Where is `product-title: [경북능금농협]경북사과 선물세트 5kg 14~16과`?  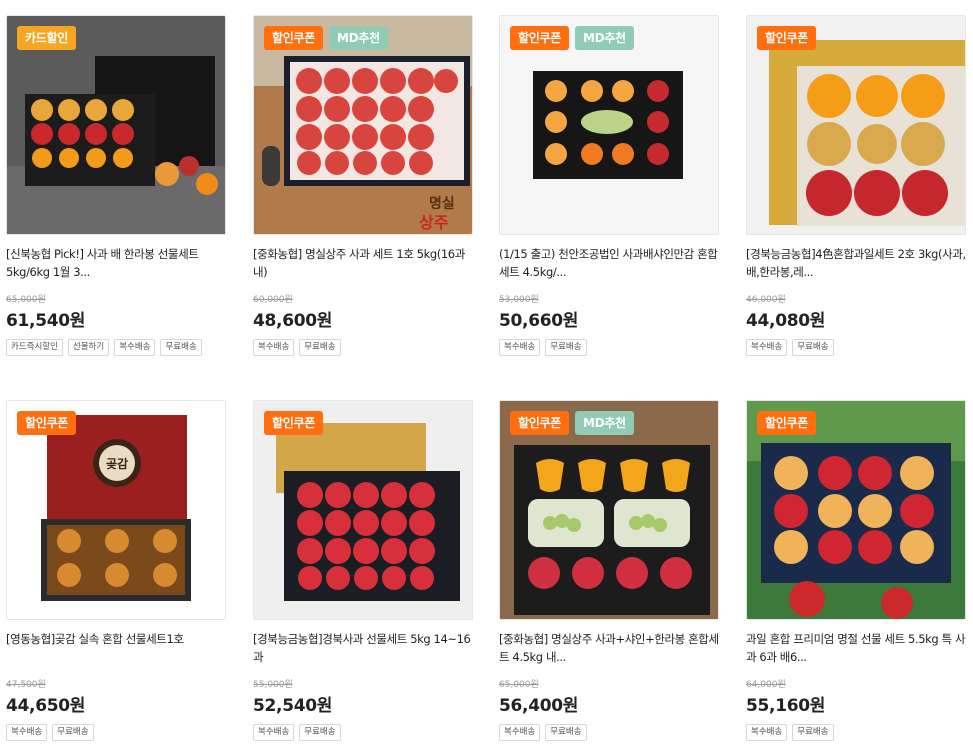
product-title: [경북능금농협]경북사과 선물세트 5kg 14~16과 is located at coordinates (363, 648).